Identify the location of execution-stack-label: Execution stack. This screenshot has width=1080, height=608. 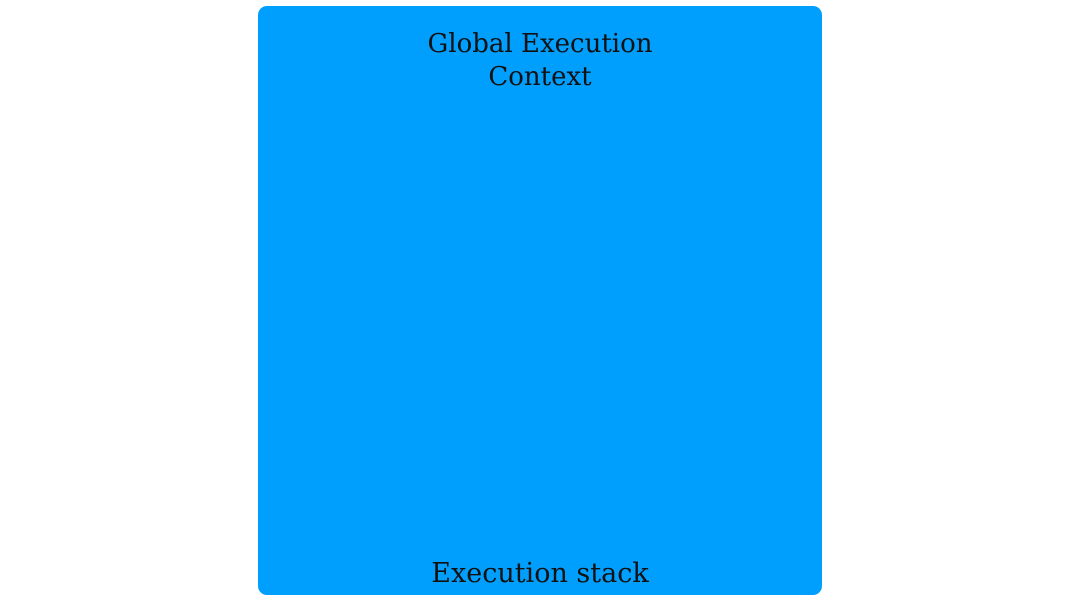
(540, 573).